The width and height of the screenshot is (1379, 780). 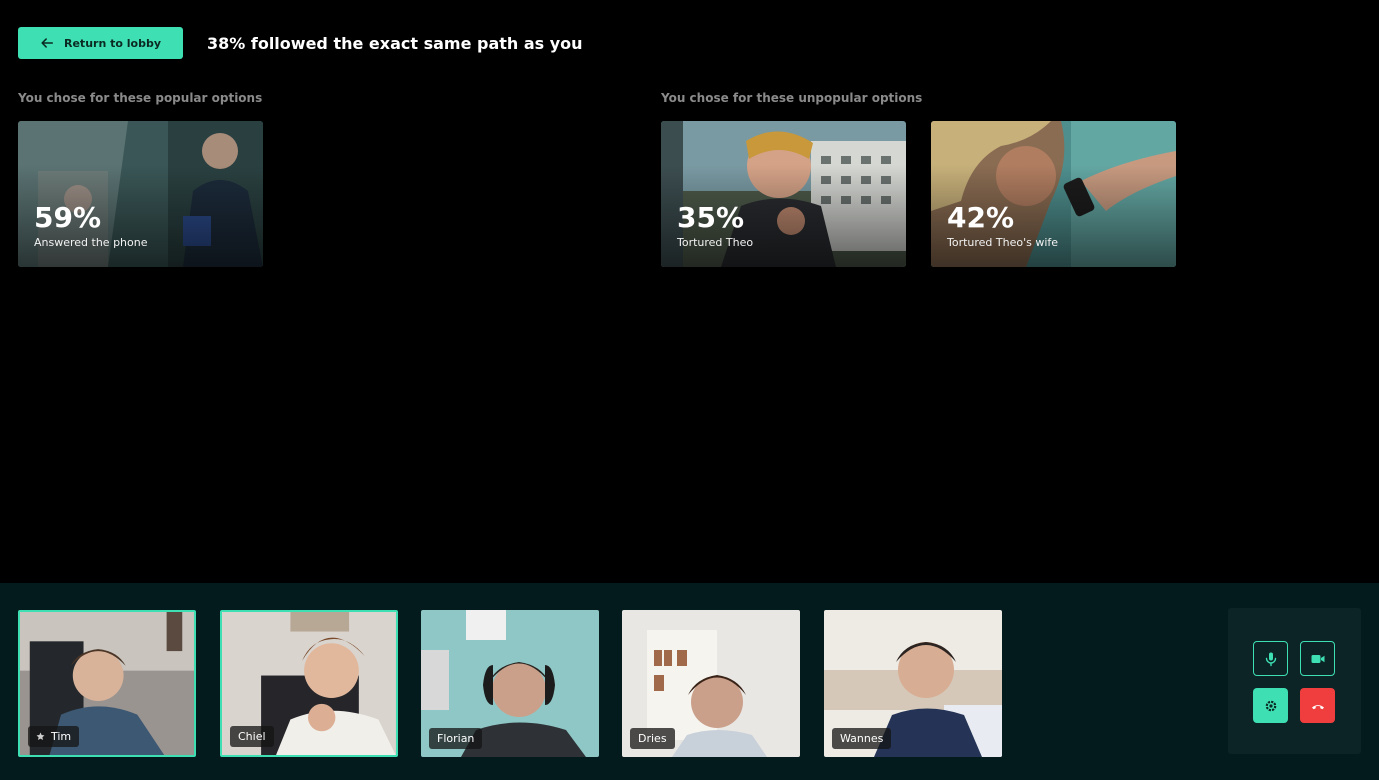 I want to click on arrow-left-icon, so click(x=47, y=43).